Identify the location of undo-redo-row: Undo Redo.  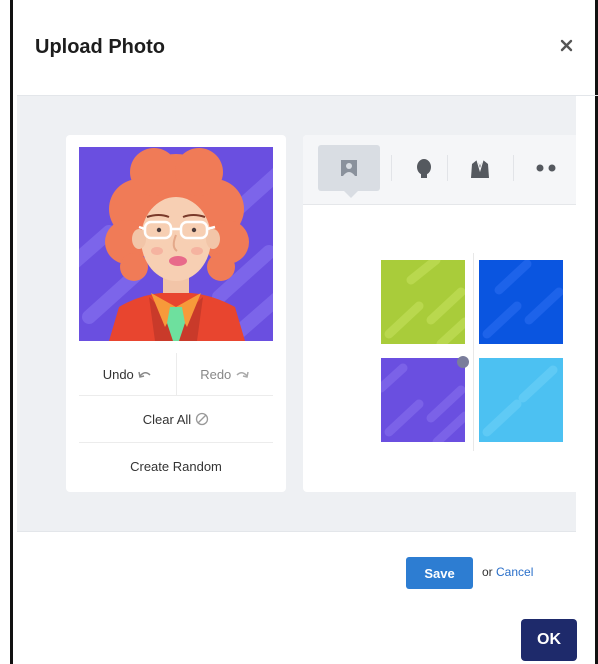
(176, 374).